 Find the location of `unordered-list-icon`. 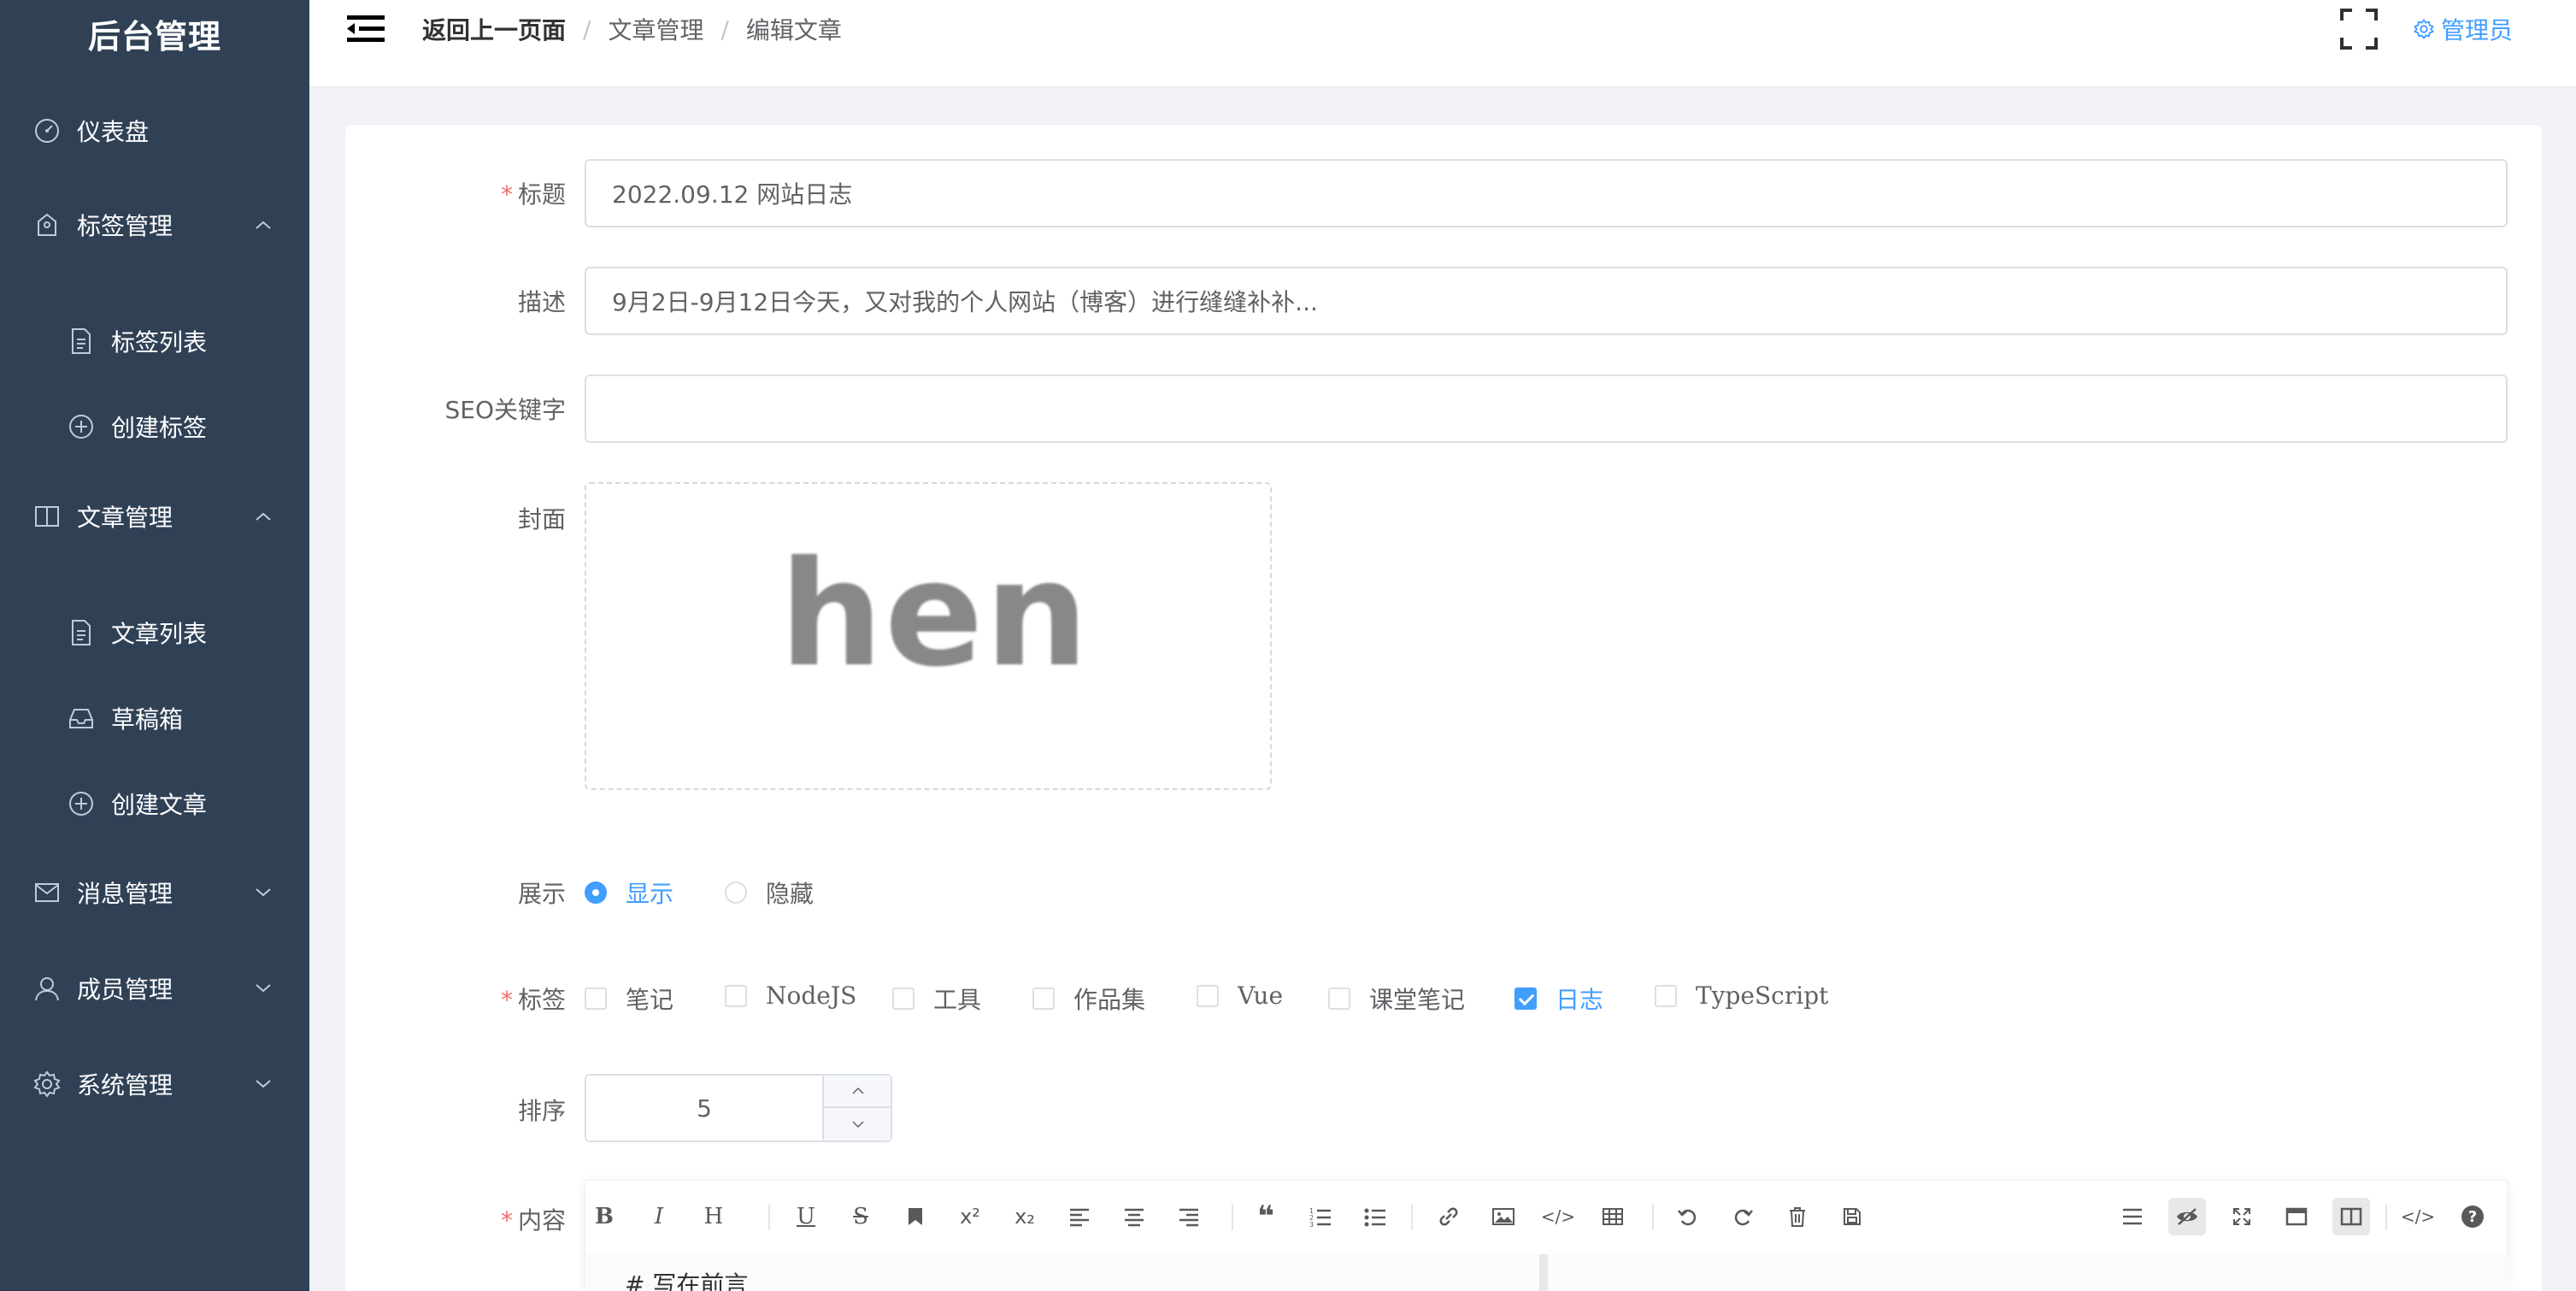

unordered-list-icon is located at coordinates (1375, 1216).